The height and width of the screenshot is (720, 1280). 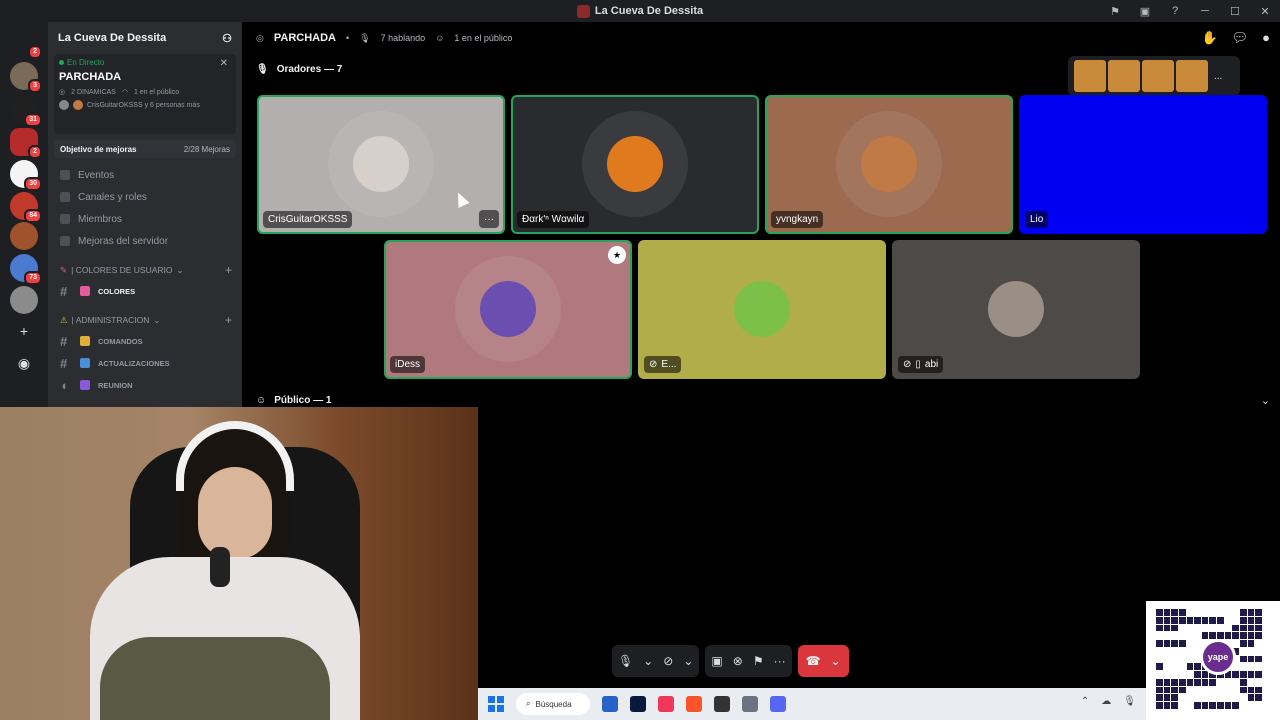 What do you see at coordinates (780, 661) in the screenshot?
I see `more-icon: ···` at bounding box center [780, 661].